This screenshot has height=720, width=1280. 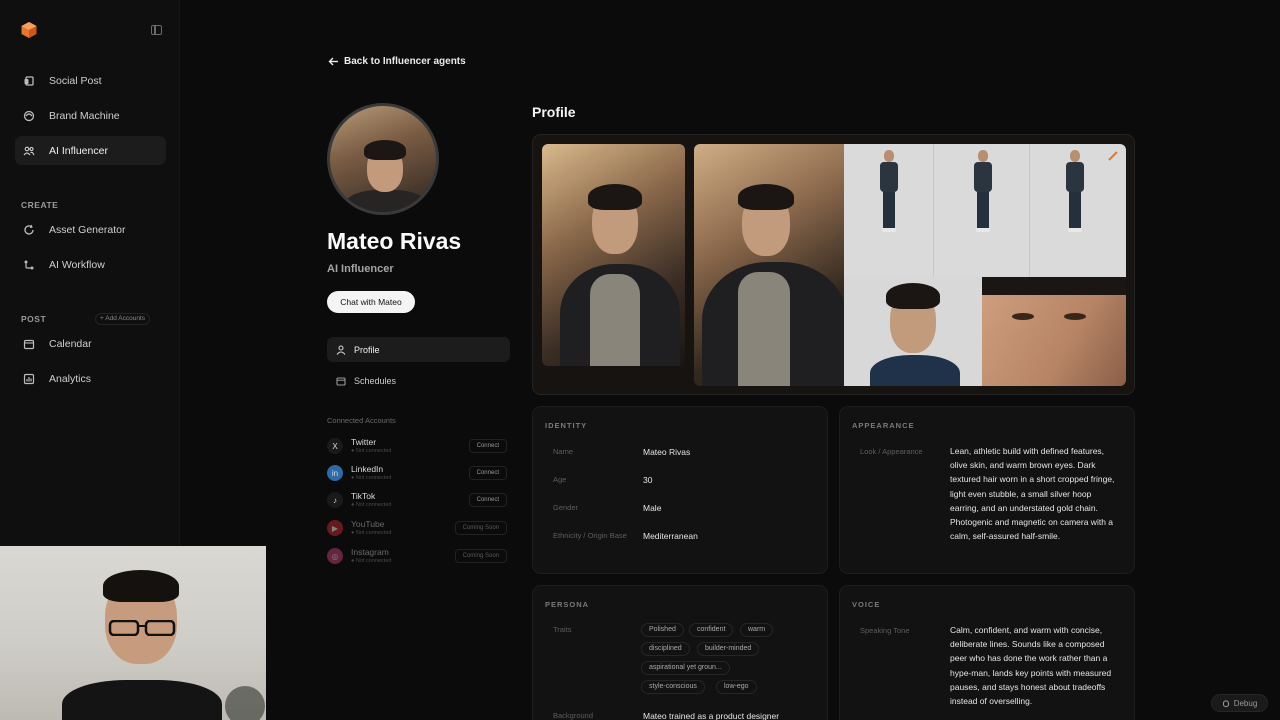 What do you see at coordinates (665, 649) in the screenshot?
I see `trait-chip: disciplined` at bounding box center [665, 649].